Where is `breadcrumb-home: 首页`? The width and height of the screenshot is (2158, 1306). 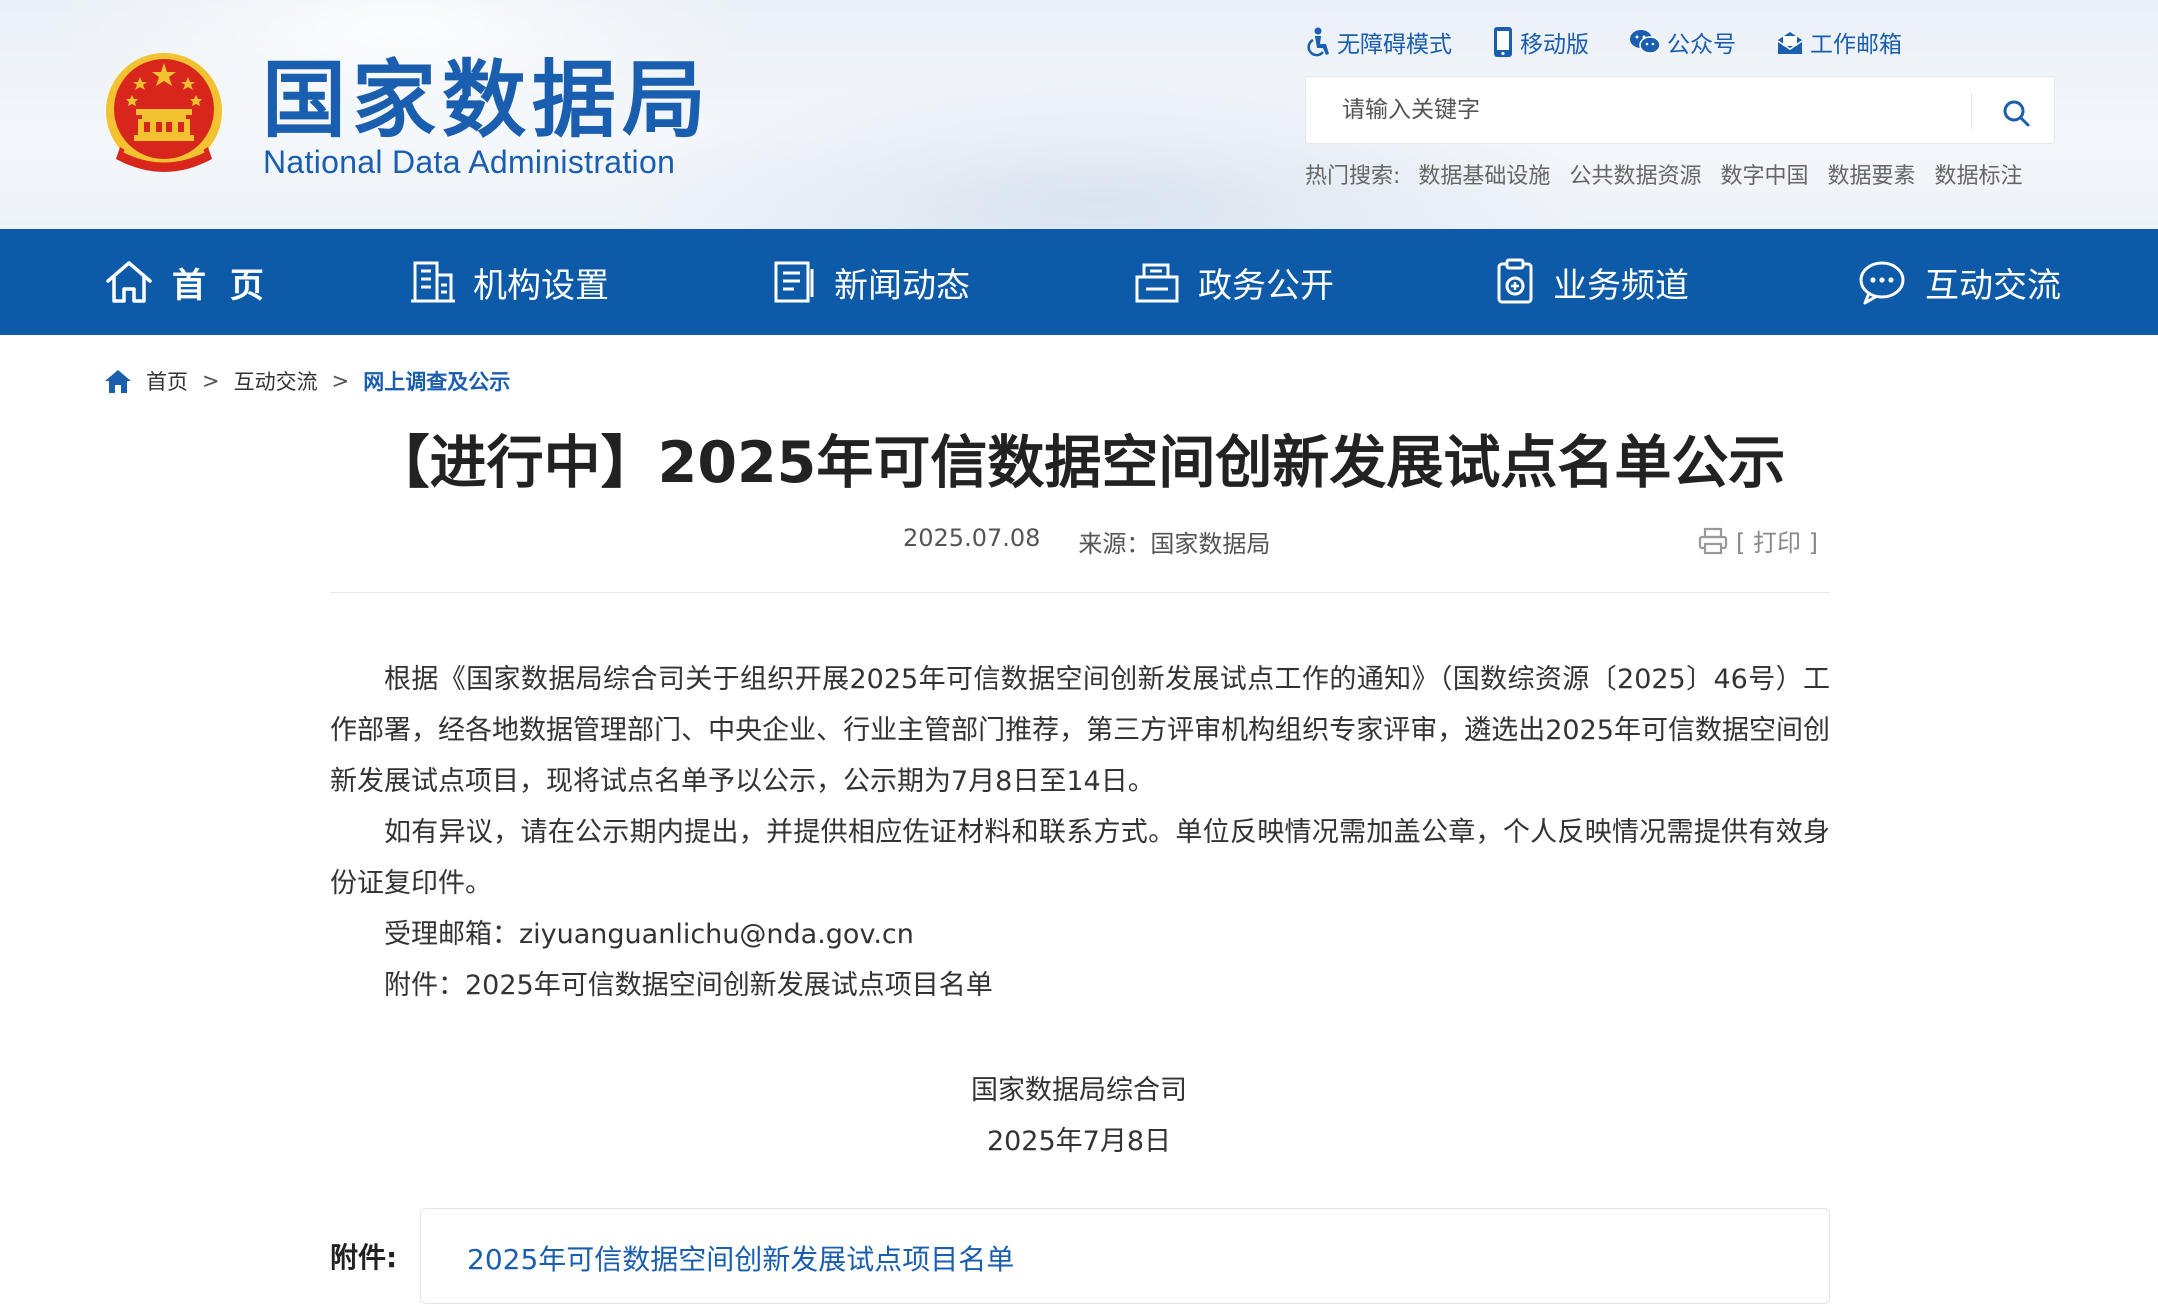
breadcrumb-home: 首页 is located at coordinates (167, 381).